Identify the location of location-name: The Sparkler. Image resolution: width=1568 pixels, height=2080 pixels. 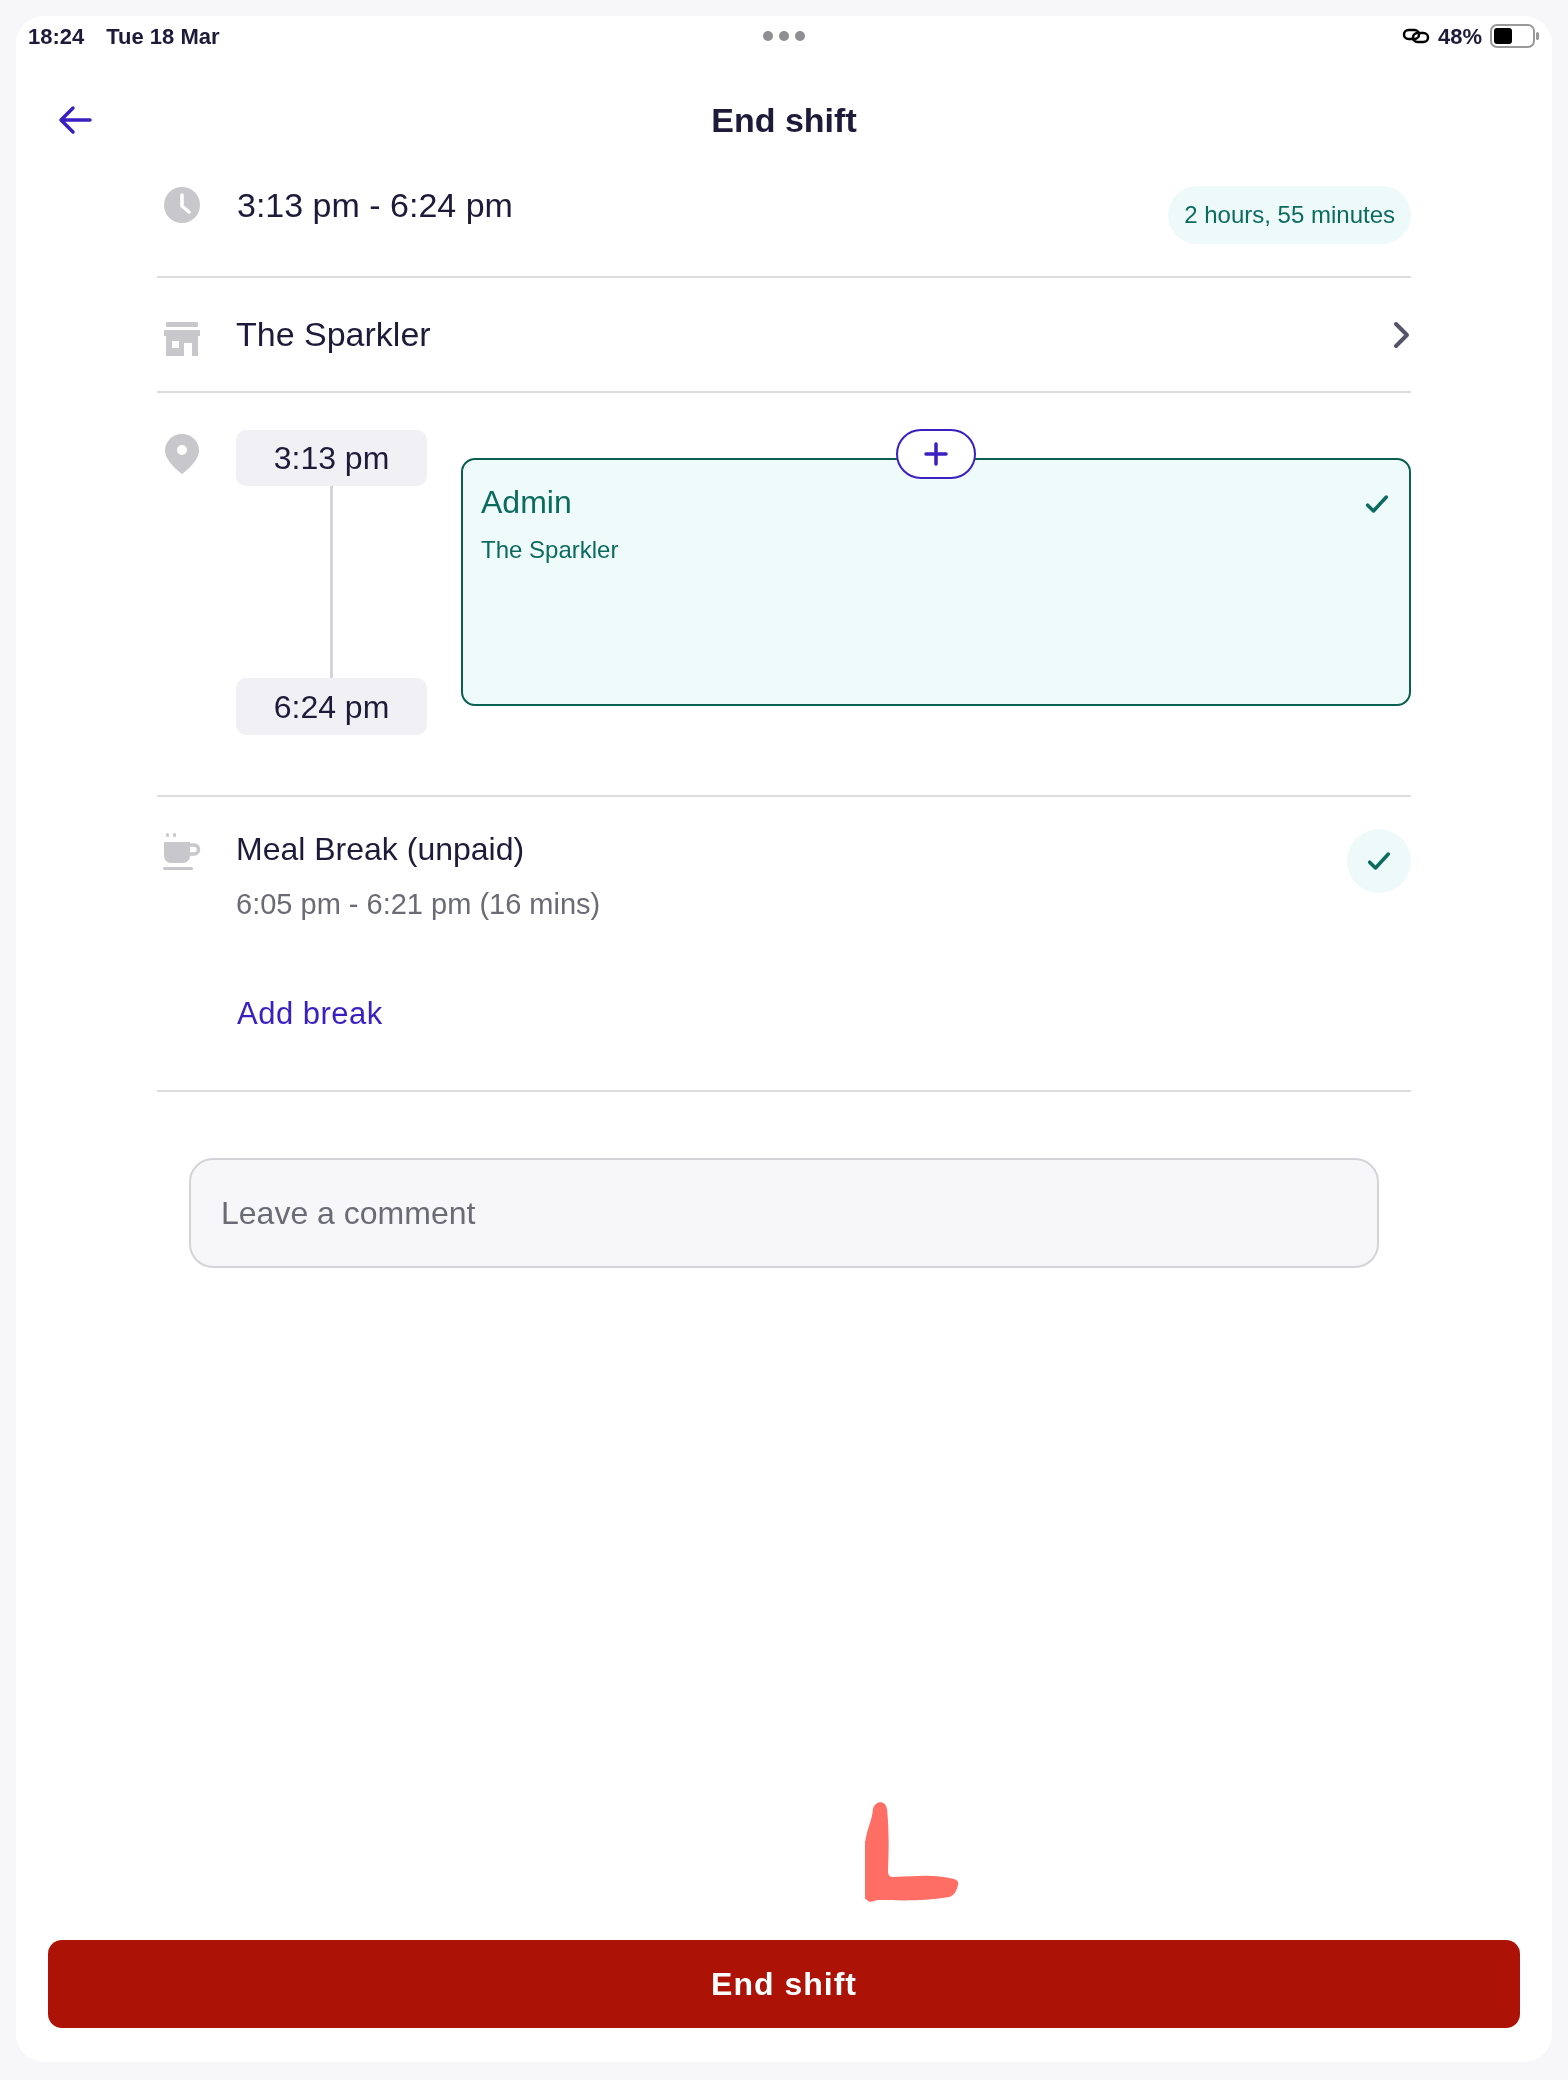
(333, 334).